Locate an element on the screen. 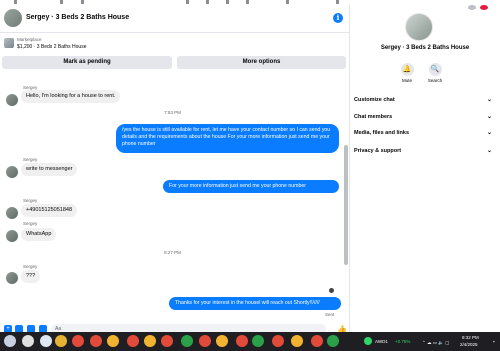  privacy-support-row: Privacy & support ⌄ is located at coordinates (425, 151).